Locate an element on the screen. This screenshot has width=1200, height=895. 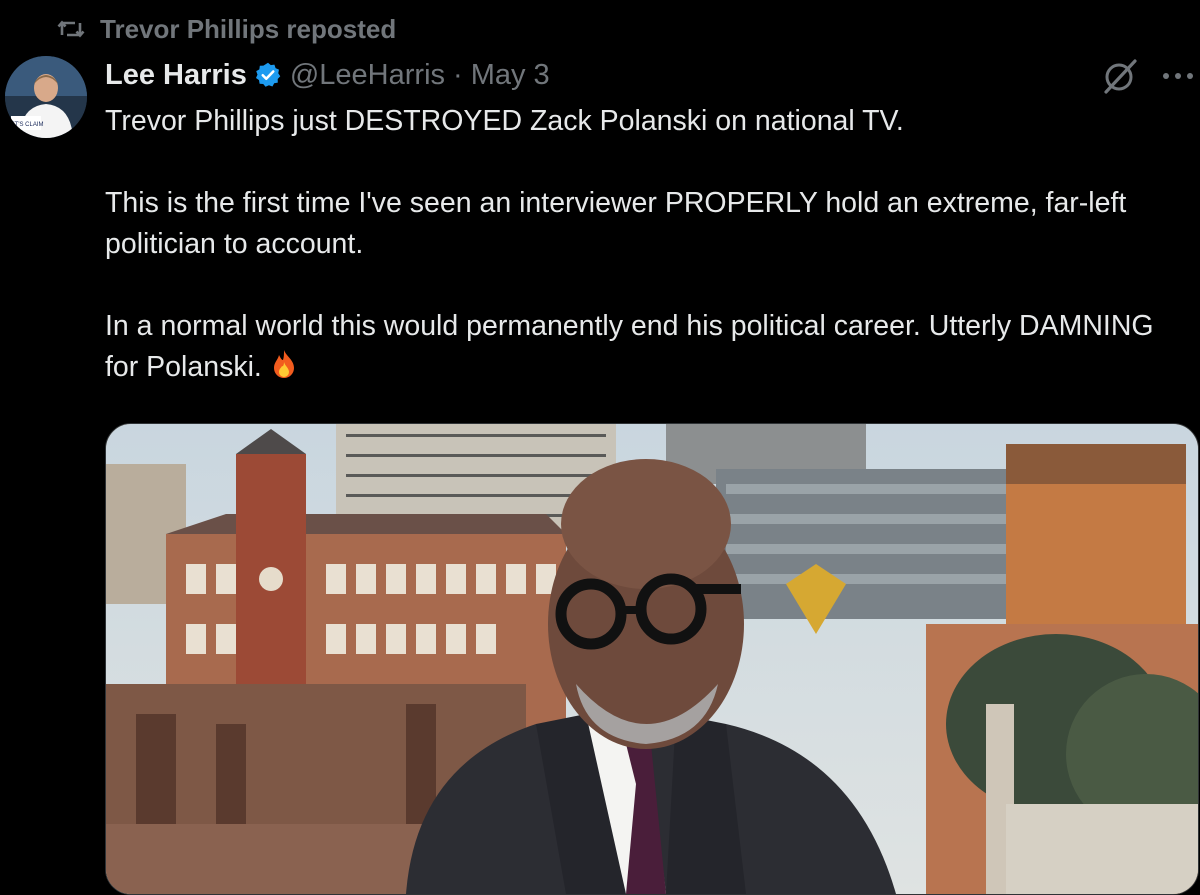
post-date: May 3 is located at coordinates (510, 75).